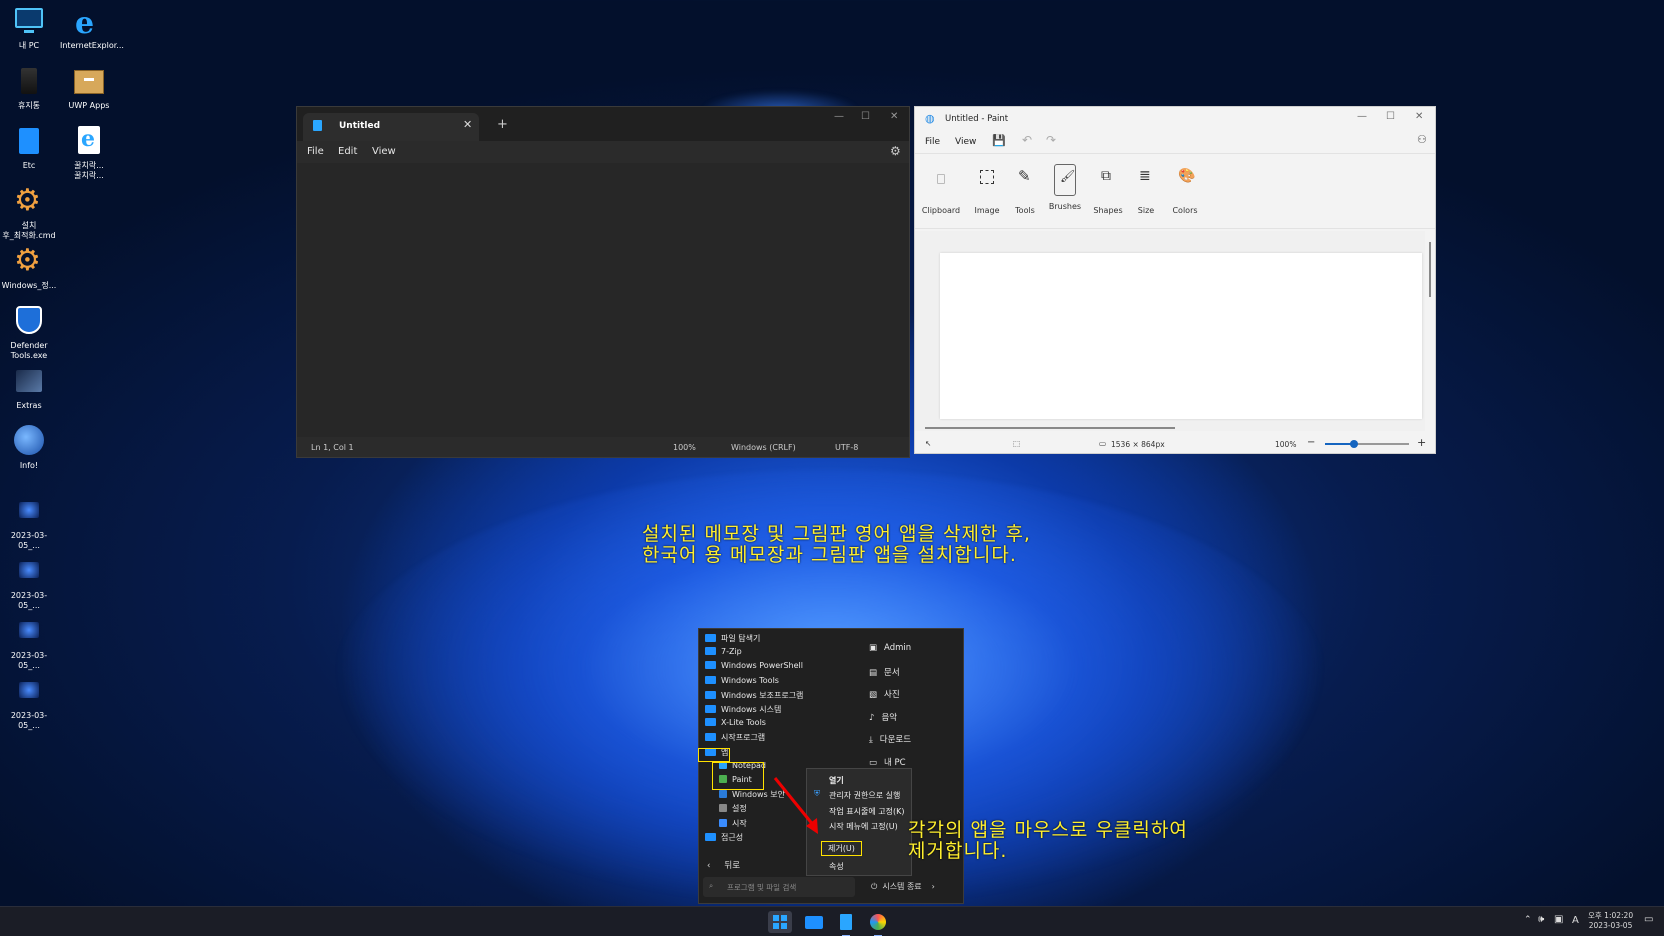 The height and width of the screenshot is (936, 1664). I want to click on desktop-icon-label: Defender Tools.exe, so click(29, 350).